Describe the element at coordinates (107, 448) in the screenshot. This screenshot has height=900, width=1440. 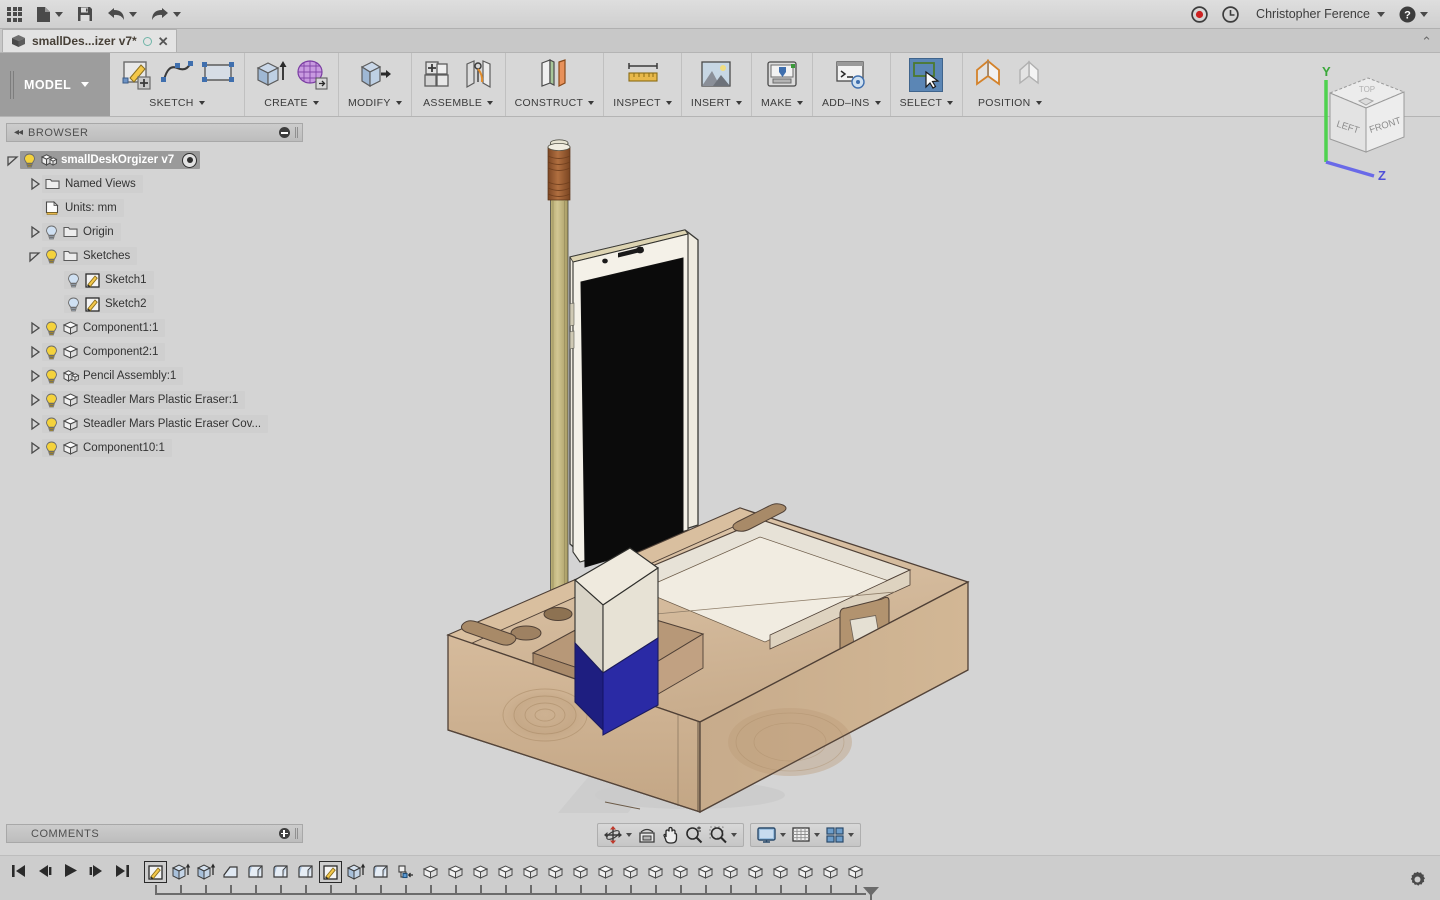
I see `browser-tree-item: Component10:1` at that location.